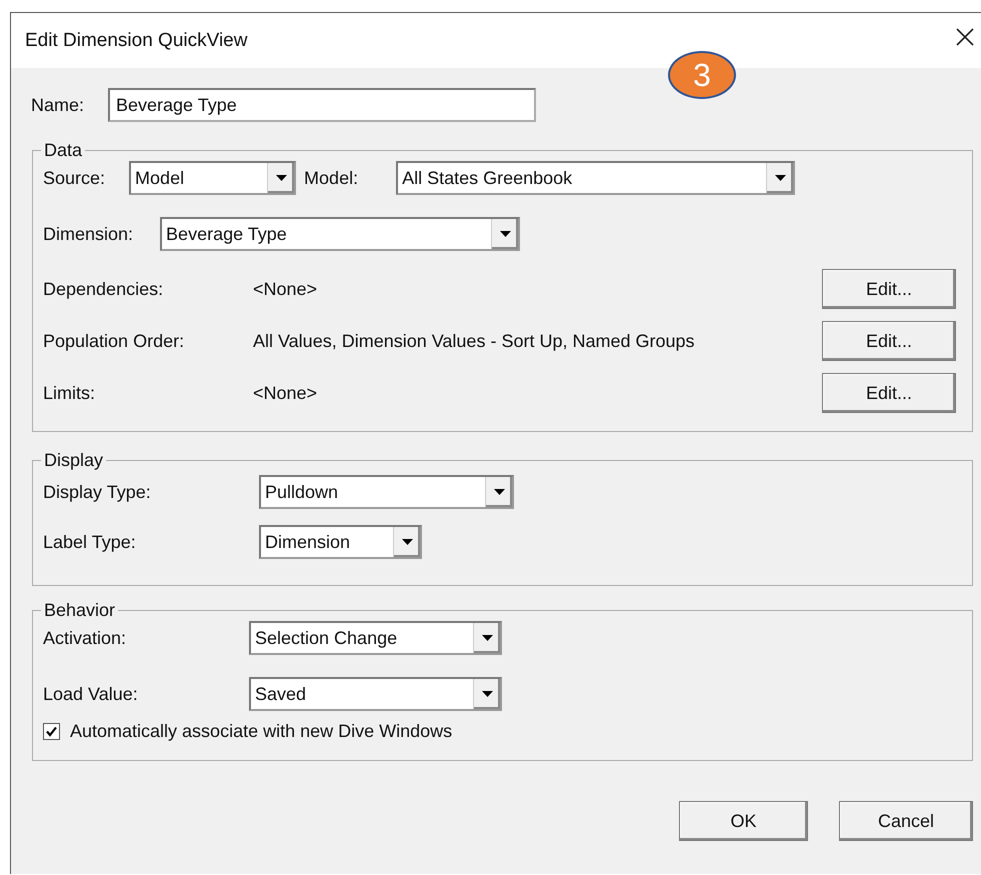 This screenshot has height=875, width=981. Describe the element at coordinates (474, 341) in the screenshot. I see `field-value: All Values, Dimension Values - Sort Up, Named Groups` at that location.